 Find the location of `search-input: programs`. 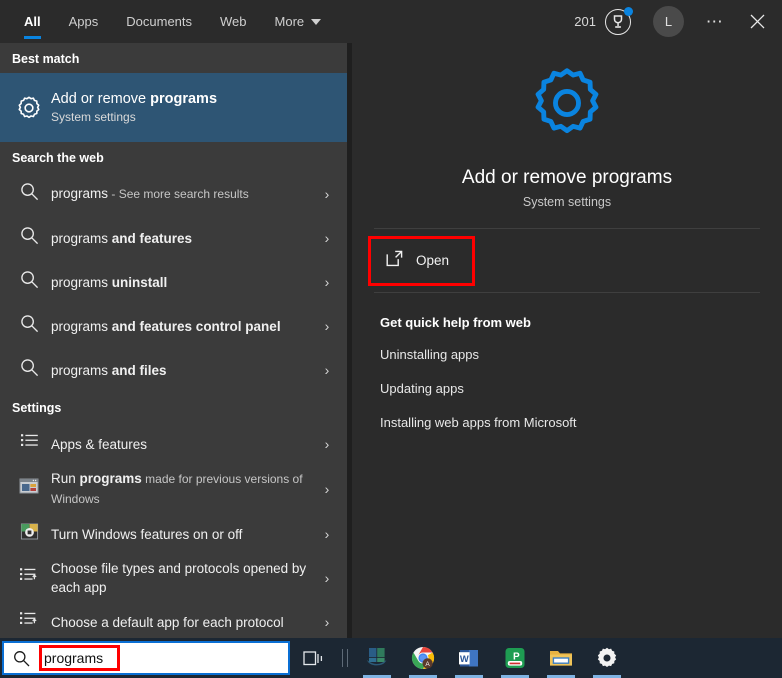

search-input: programs is located at coordinates (73, 658).